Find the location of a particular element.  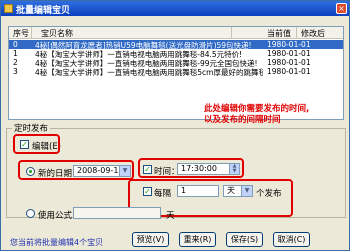

window-title: 批量编辑宝贝 is located at coordinates (43, 11).